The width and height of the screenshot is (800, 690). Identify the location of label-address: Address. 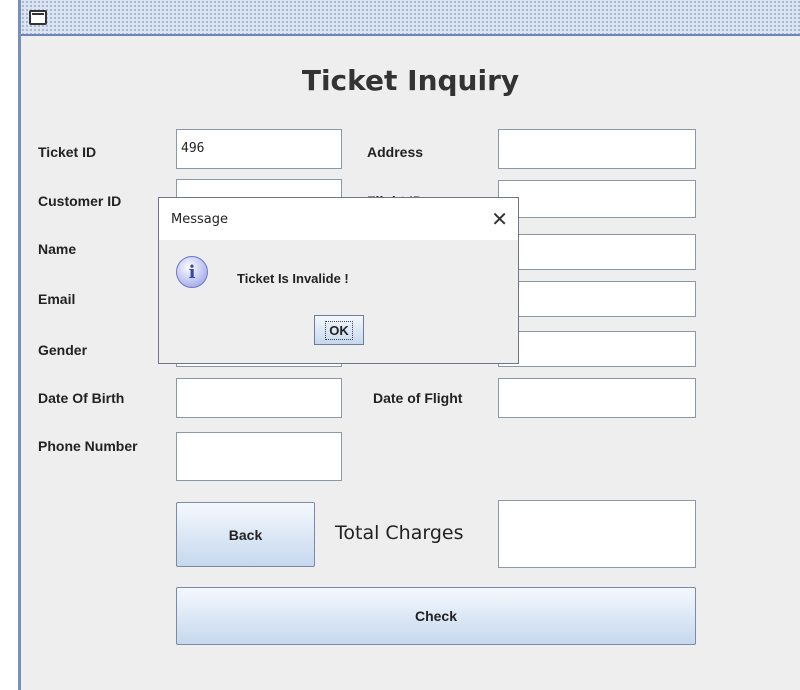
(395, 152).